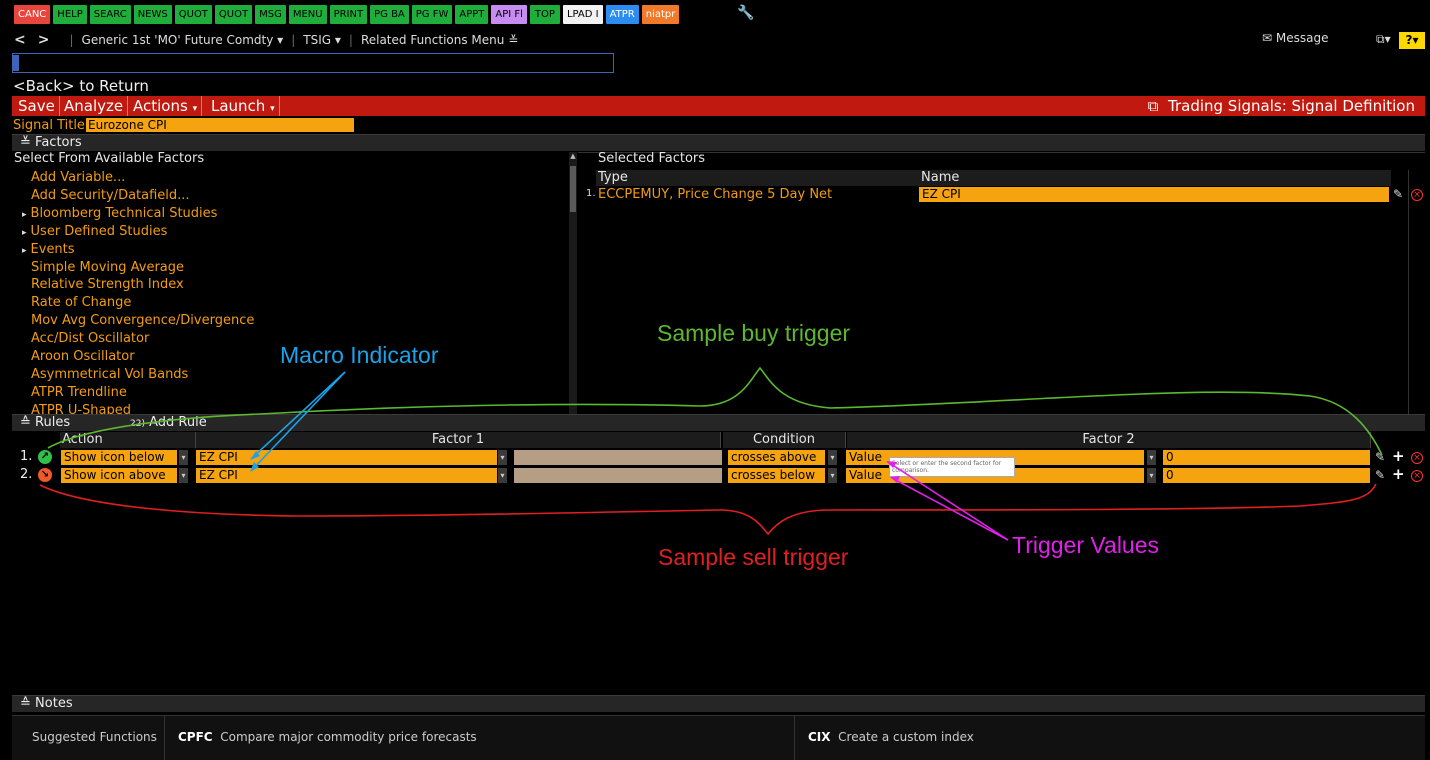 Image resolution: width=1430 pixels, height=760 pixels. Describe the element at coordinates (753, 557) in the screenshot. I see `annotation-sell-trigger: Sample sell trigger` at that location.